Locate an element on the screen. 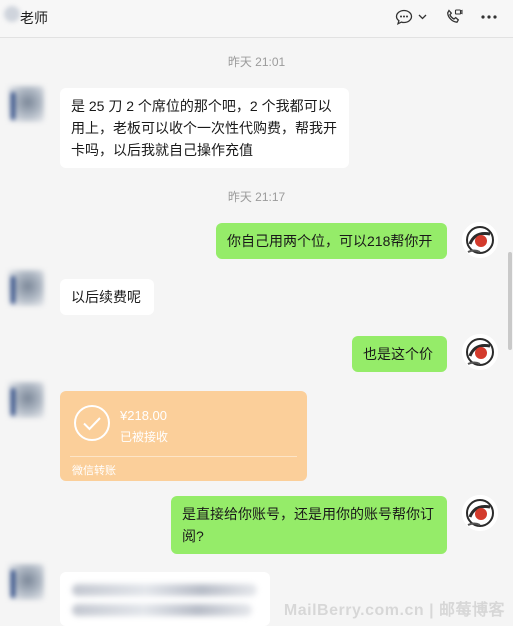 The image size is (513, 626). timestamp: 昨天 21:17 is located at coordinates (256, 197).